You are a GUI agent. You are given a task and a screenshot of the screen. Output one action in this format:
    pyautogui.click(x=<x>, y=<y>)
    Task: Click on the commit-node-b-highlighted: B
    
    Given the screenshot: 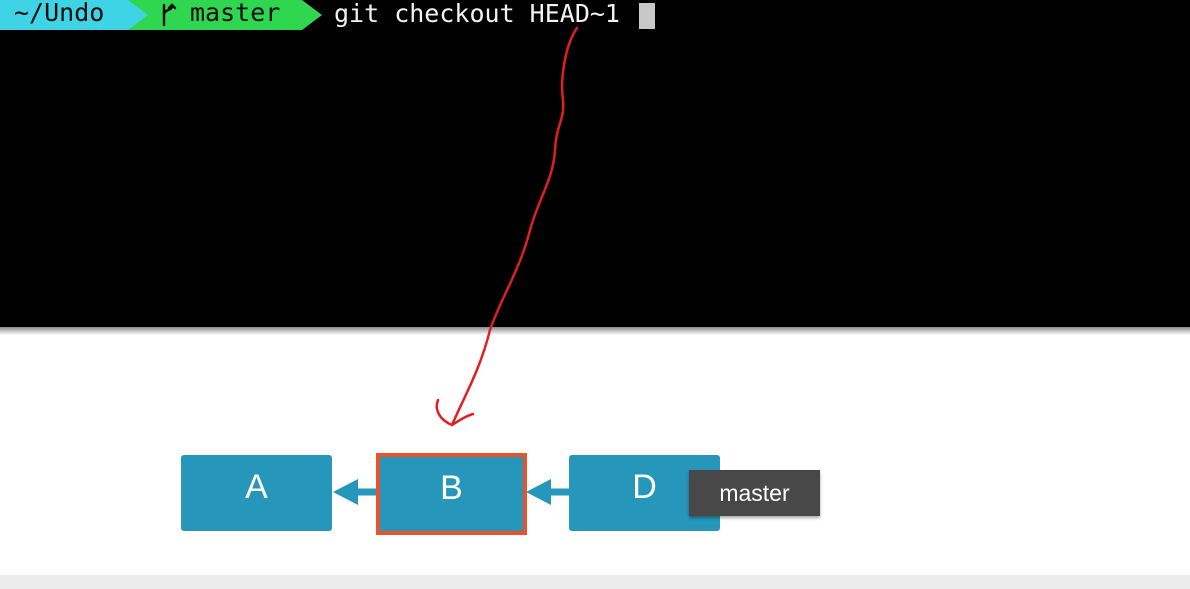 What is the action you would take?
    pyautogui.click(x=451, y=494)
    